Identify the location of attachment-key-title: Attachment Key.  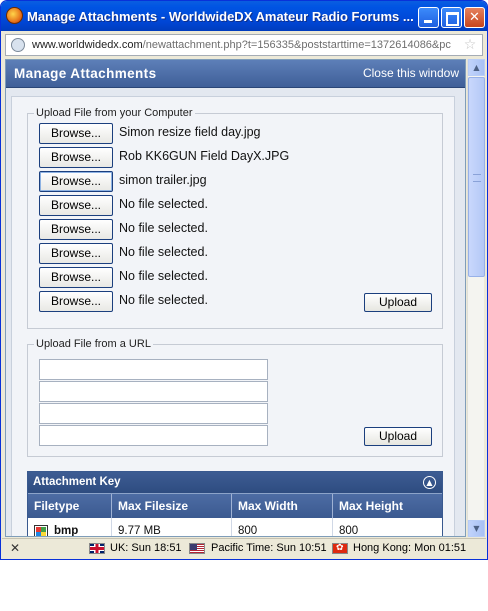
(77, 482).